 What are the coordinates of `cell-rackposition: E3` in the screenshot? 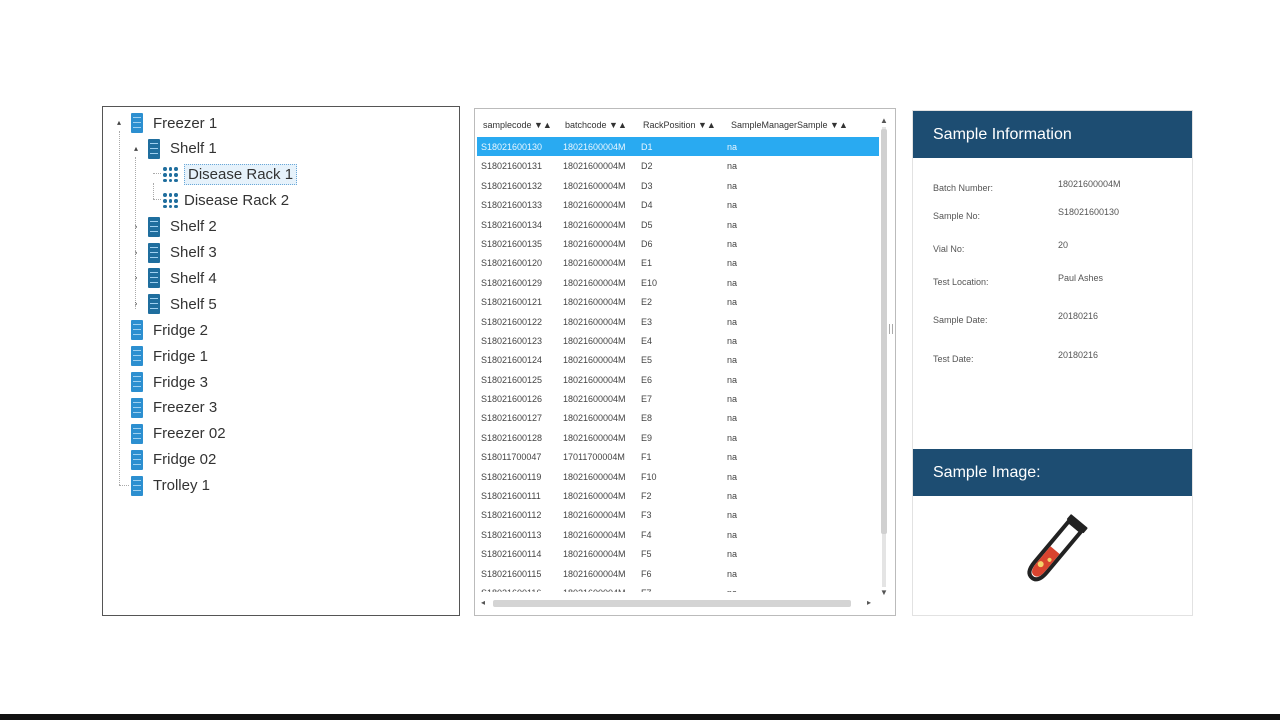 It's located at (647, 321).